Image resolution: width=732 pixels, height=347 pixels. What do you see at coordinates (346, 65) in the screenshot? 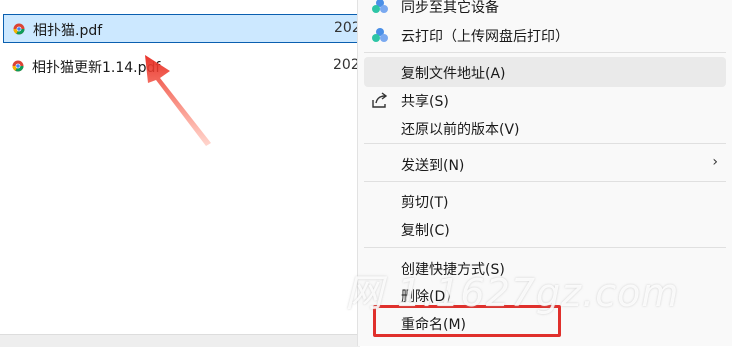
I see `file-date: 202` at bounding box center [346, 65].